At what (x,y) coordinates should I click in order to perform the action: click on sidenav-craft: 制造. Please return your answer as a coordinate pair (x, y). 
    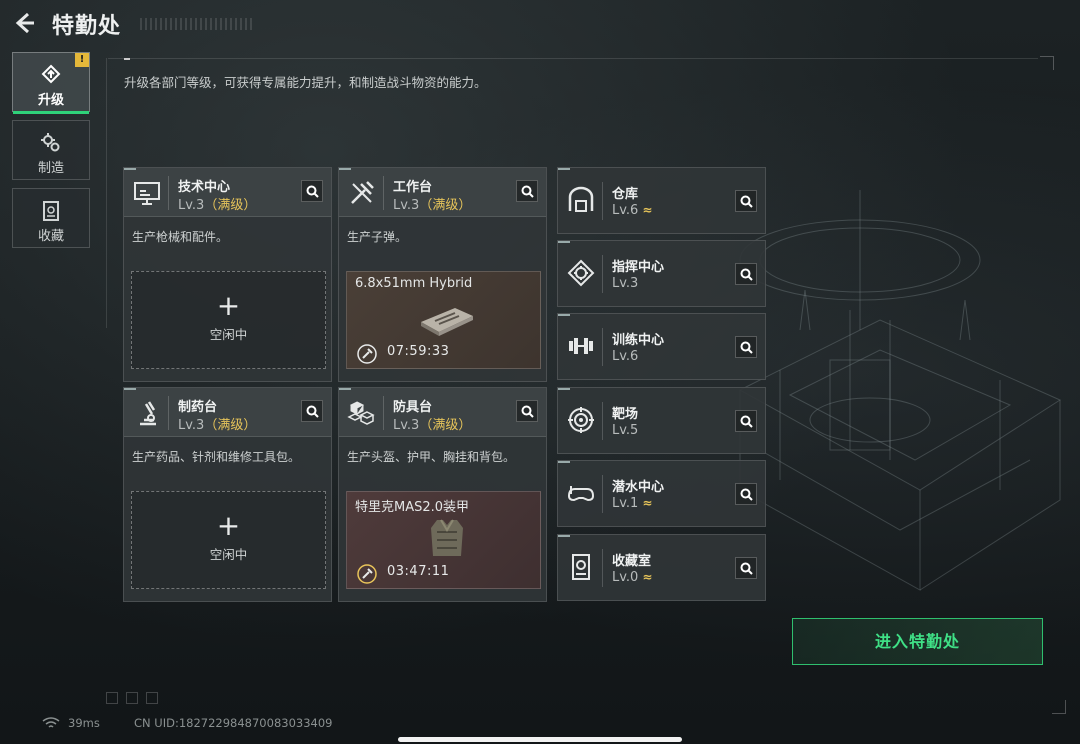
    Looking at the image, I should click on (51, 150).